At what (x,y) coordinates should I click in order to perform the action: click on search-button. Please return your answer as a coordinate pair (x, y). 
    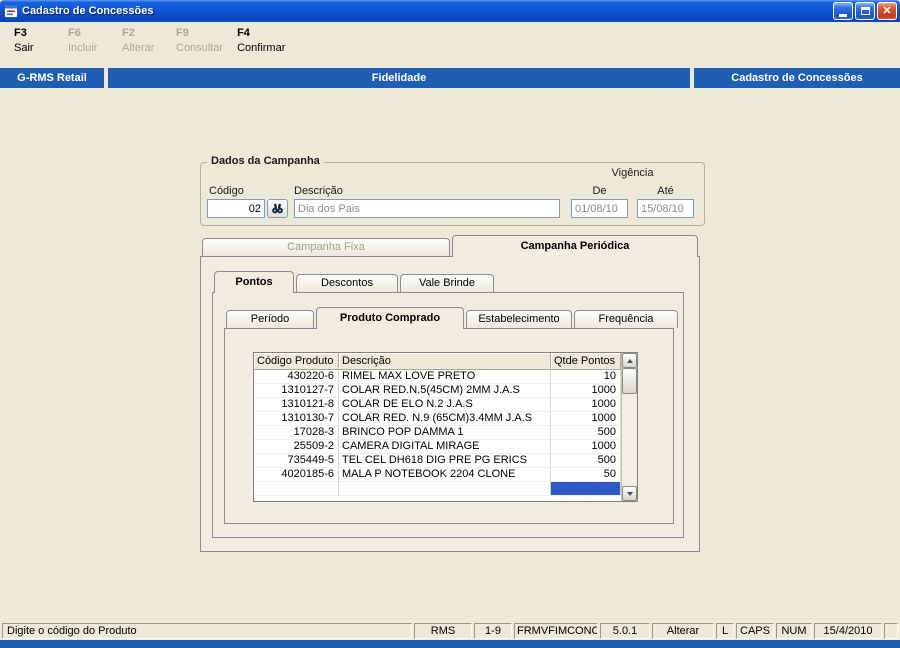
    Looking at the image, I should click on (277, 208).